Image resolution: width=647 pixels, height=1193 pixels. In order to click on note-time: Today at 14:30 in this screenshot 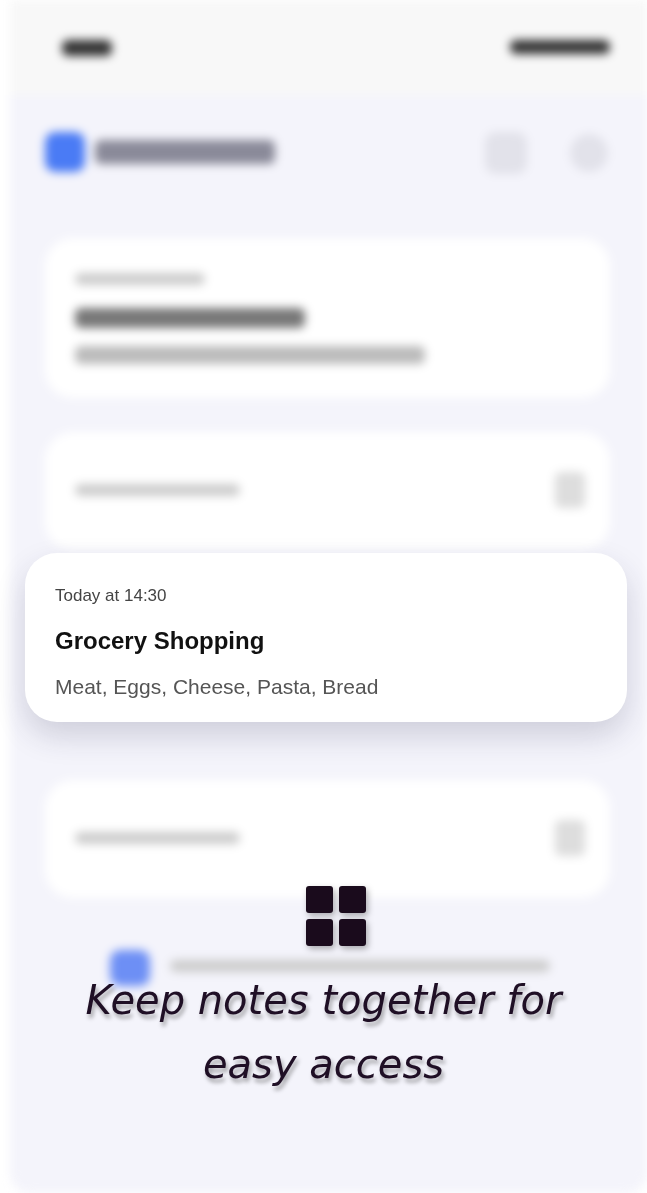, I will do `click(111, 596)`.